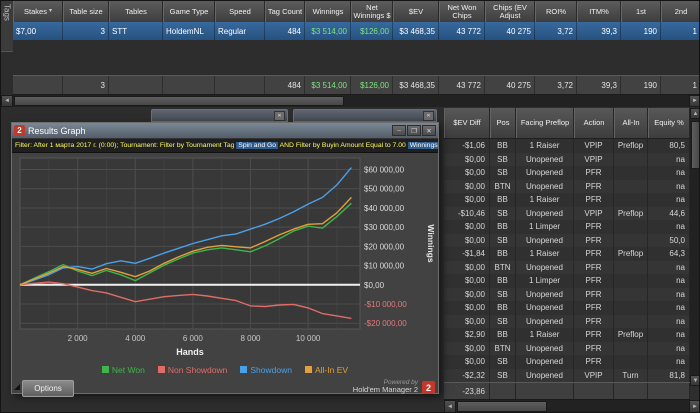  What do you see at coordinates (545, 123) in the screenshot?
I see `ev-column-header-facing-preflop: Facing Preflop` at bounding box center [545, 123].